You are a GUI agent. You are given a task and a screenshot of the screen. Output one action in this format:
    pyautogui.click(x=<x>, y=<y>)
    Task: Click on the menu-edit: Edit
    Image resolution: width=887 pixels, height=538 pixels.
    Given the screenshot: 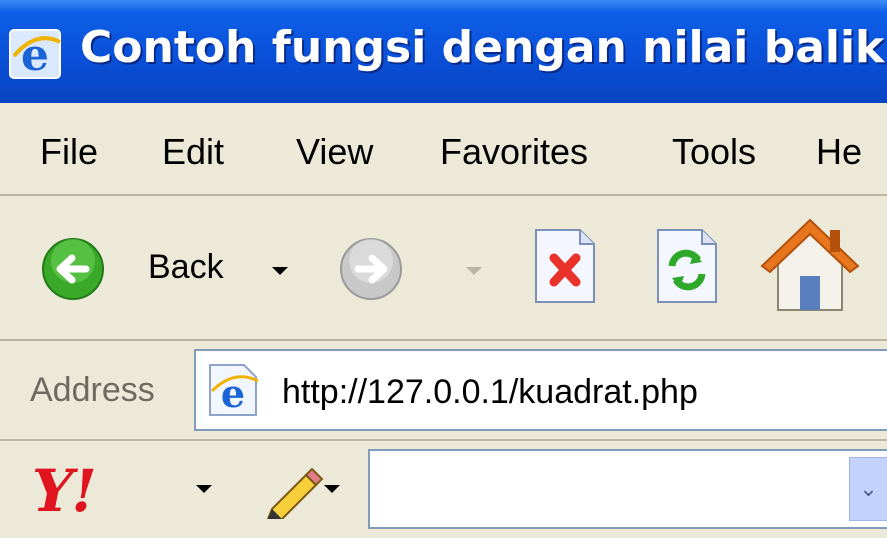 What is the action you would take?
    pyautogui.click(x=193, y=152)
    